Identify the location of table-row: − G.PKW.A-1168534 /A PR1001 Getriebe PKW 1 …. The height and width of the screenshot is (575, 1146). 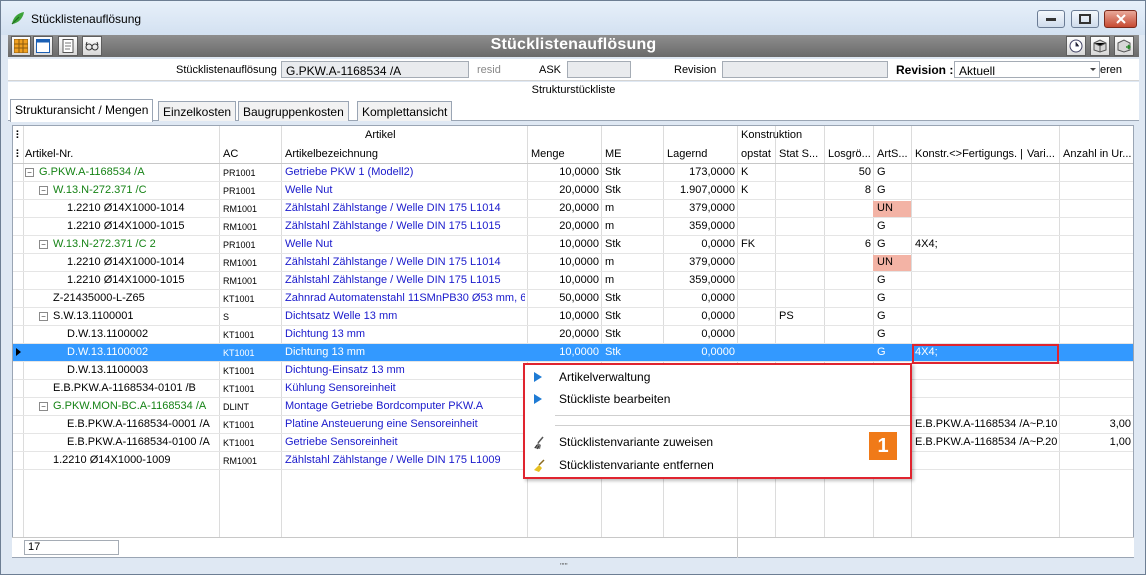
(573, 173).